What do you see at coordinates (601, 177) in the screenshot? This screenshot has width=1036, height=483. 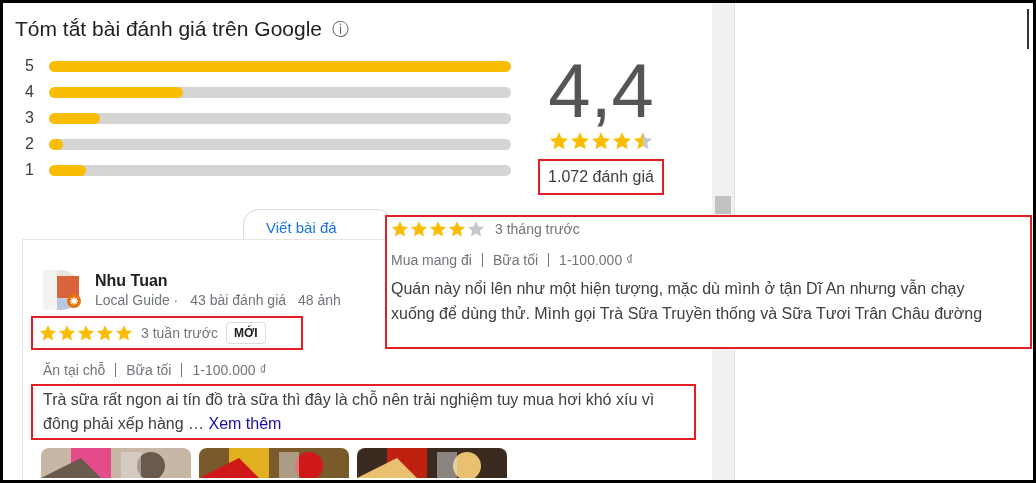 I see `review-count: 1.072 đánh giá` at bounding box center [601, 177].